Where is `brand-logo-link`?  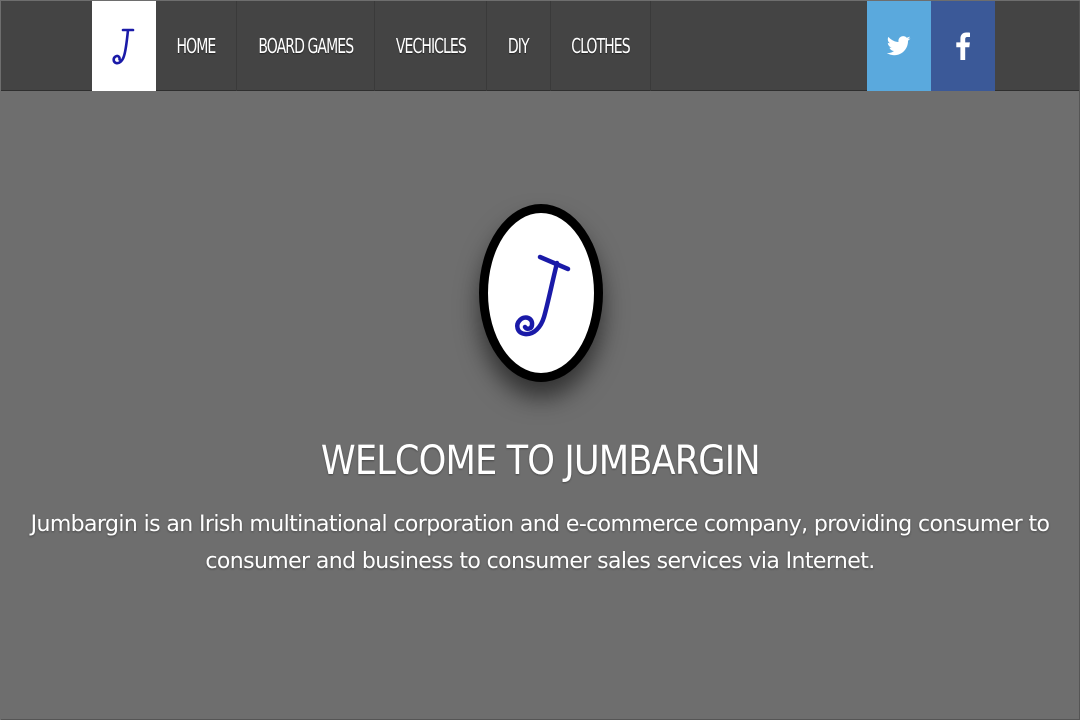
brand-logo-link is located at coordinates (124, 46).